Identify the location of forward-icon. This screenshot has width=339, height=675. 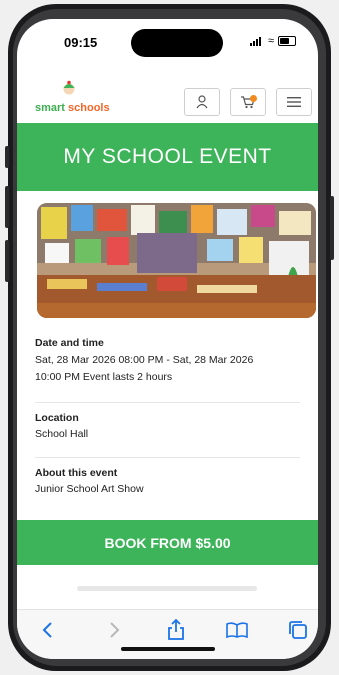
(115, 630).